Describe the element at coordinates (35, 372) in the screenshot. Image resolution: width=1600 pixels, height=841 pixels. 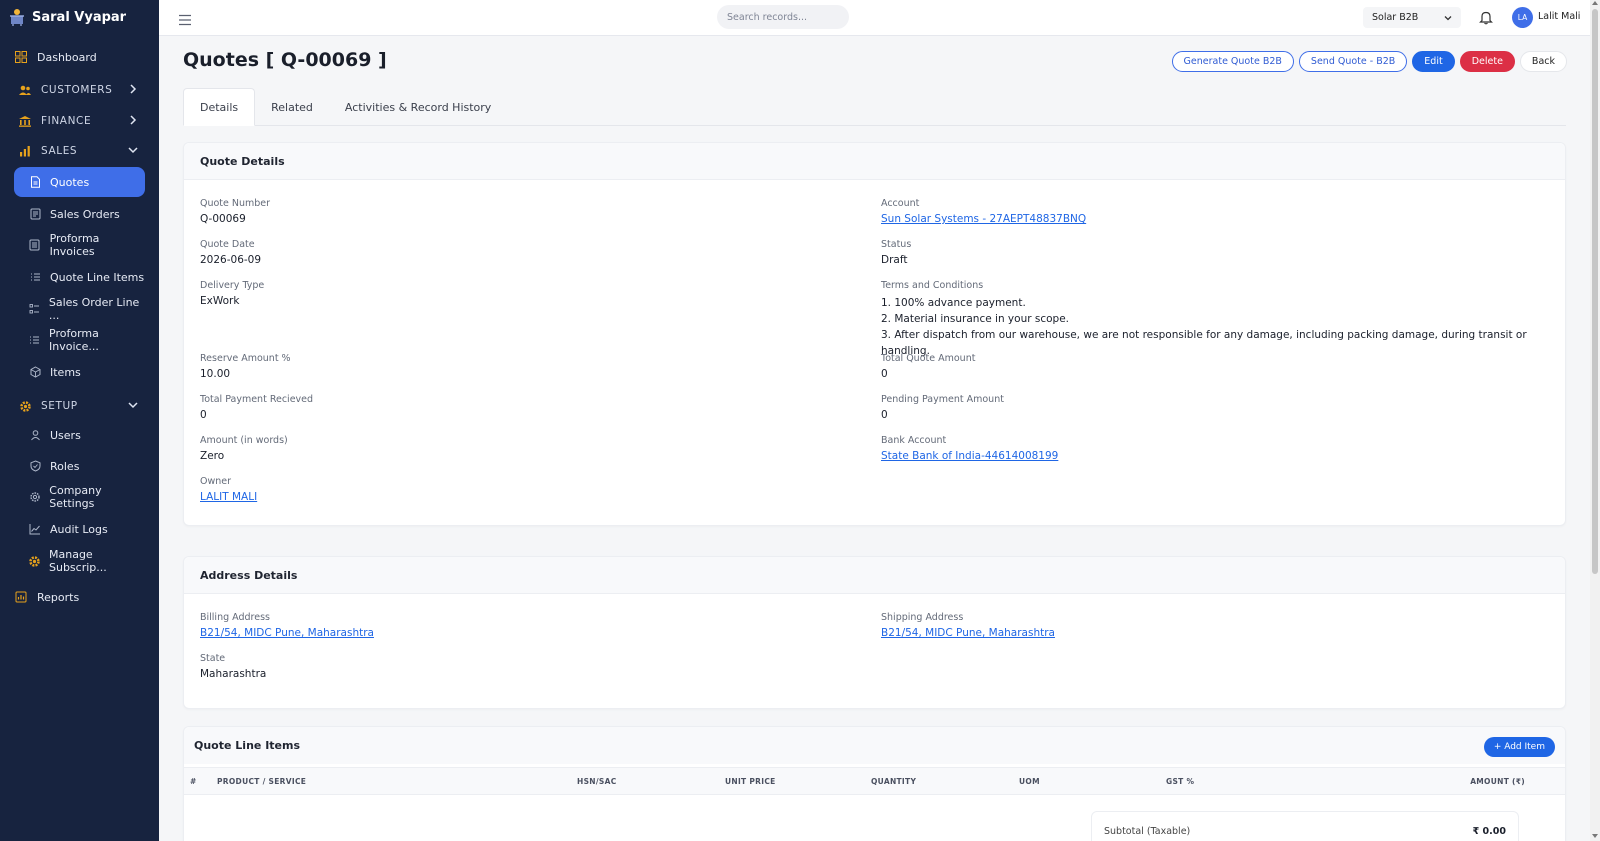
I see `box-icon` at that location.